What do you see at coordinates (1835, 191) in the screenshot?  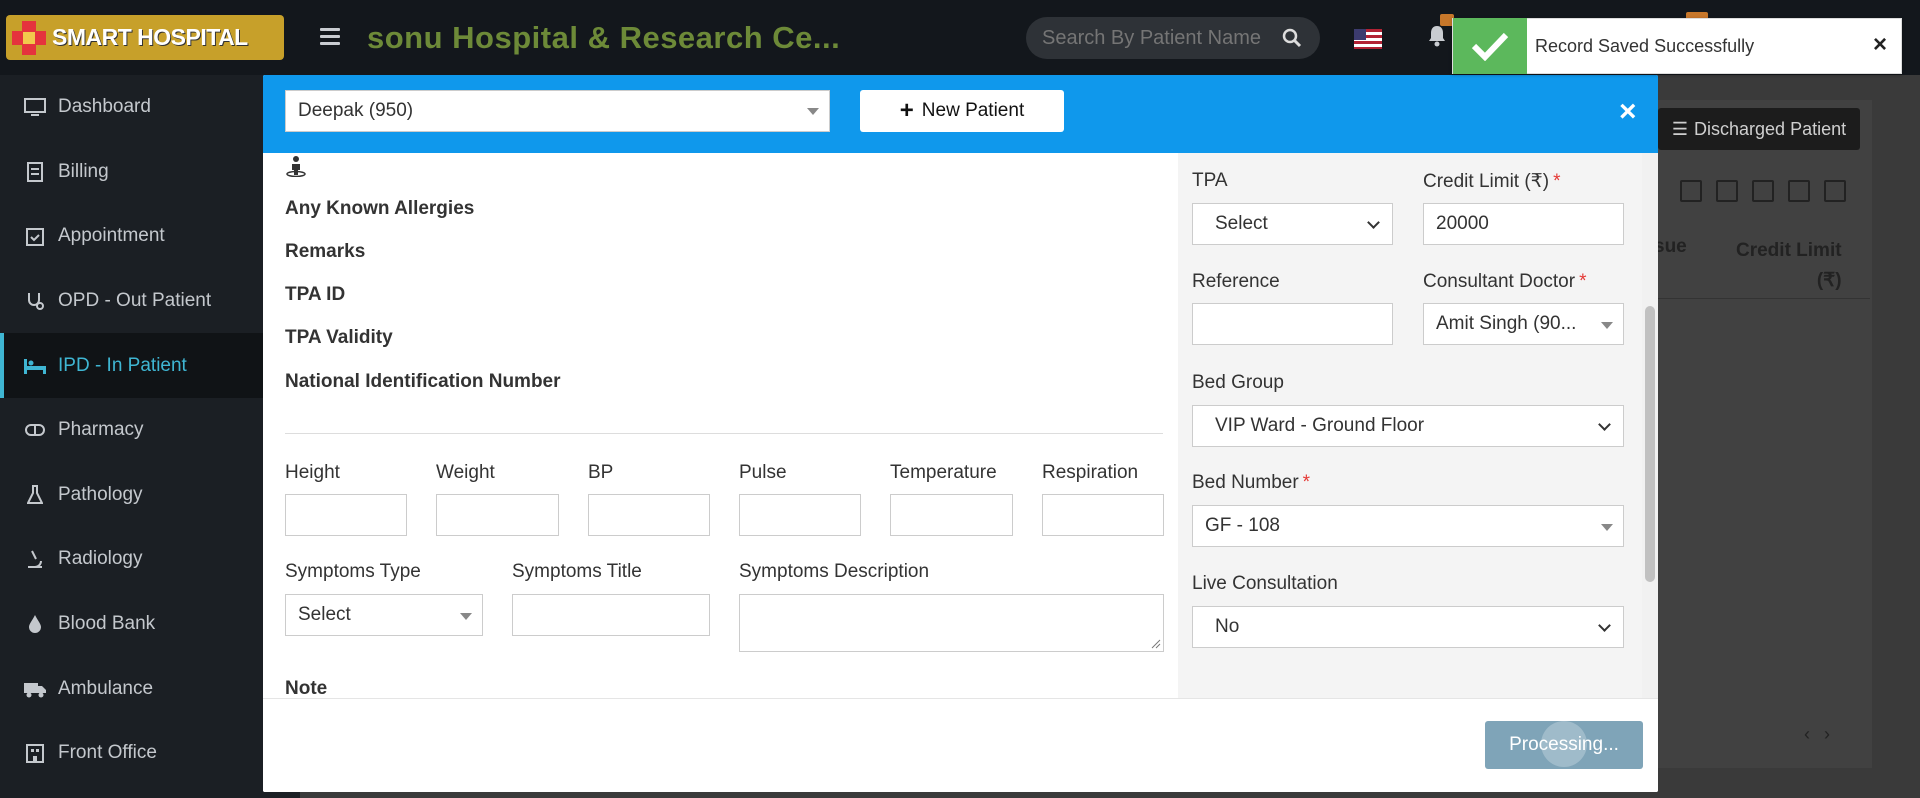 I see `print-icon` at bounding box center [1835, 191].